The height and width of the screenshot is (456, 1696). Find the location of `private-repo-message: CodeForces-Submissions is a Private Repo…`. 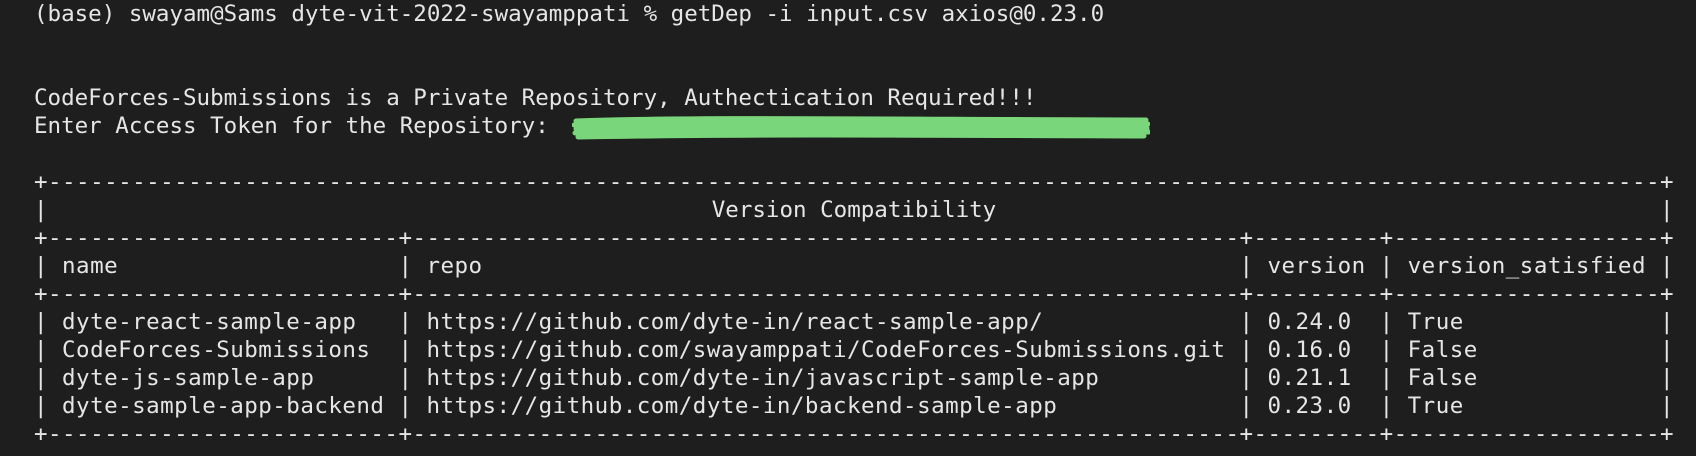

private-repo-message: CodeForces-Submissions is a Private Repo… is located at coordinates (535, 98).